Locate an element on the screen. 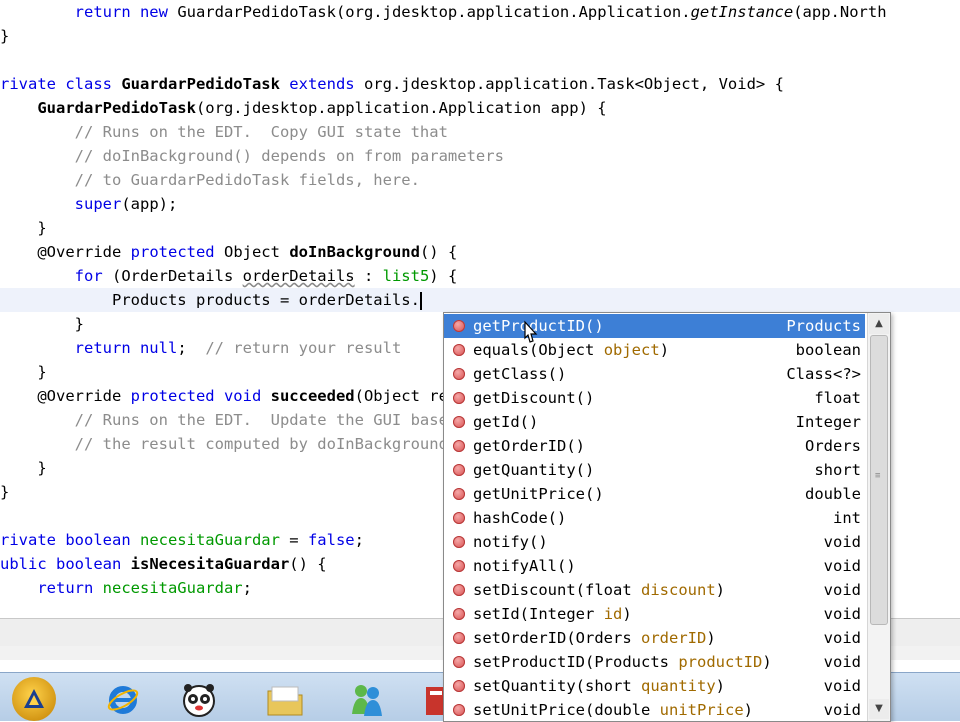  scrollbar-thumb: ≡ is located at coordinates (879, 480).